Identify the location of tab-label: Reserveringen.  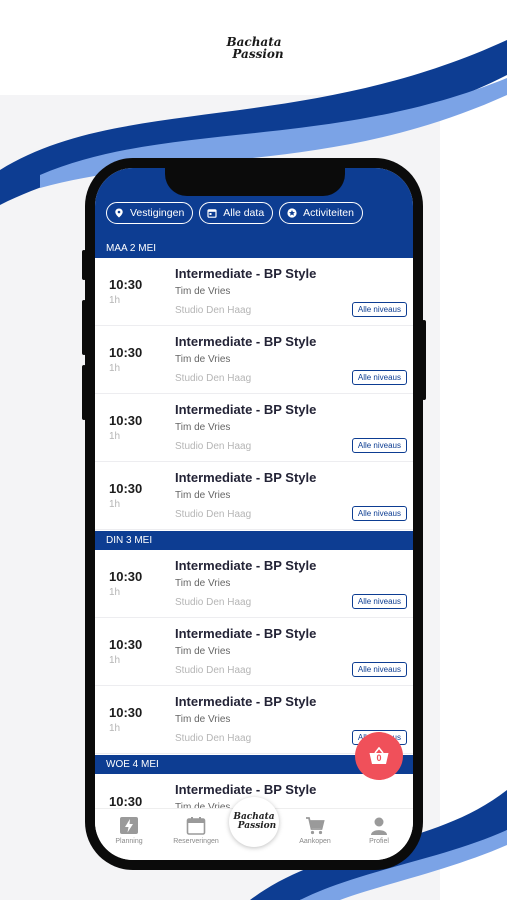
(196, 841).